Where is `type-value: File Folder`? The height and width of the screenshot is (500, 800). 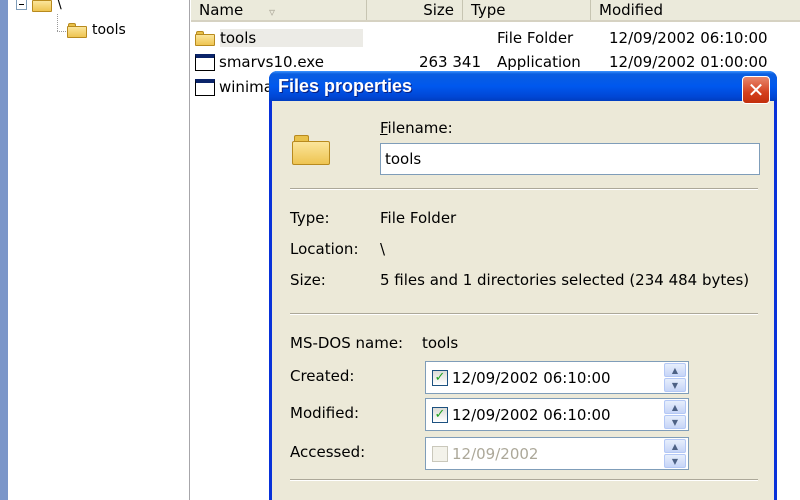
type-value: File Folder is located at coordinates (418, 218).